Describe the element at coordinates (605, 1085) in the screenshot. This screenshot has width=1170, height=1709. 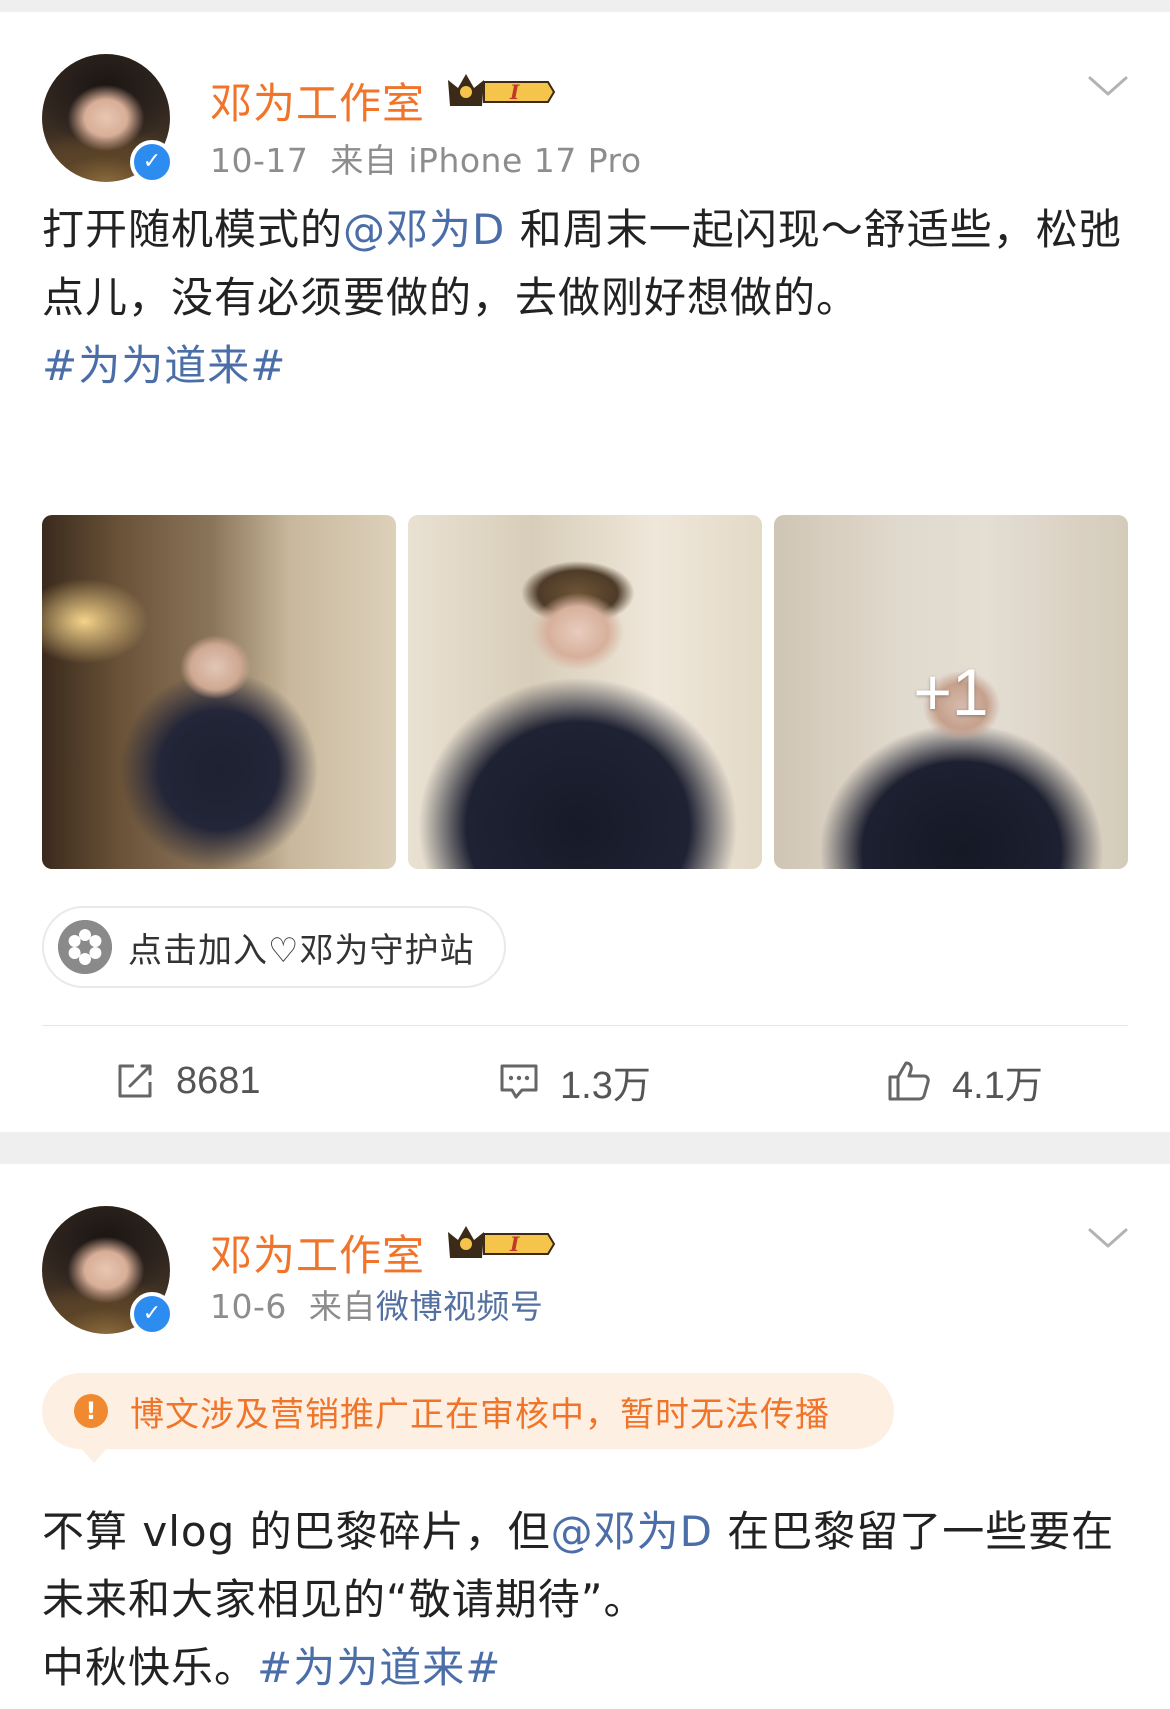
I see `comment-count: 1.3万` at that location.